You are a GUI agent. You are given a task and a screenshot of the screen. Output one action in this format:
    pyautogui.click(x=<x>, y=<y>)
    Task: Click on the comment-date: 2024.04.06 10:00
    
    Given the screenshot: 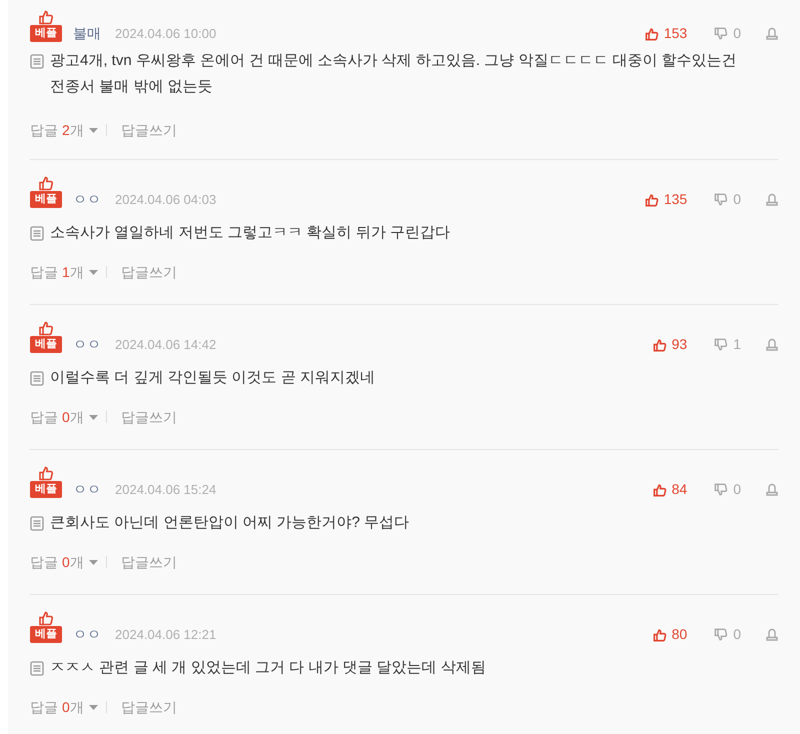 What is the action you would take?
    pyautogui.click(x=165, y=33)
    